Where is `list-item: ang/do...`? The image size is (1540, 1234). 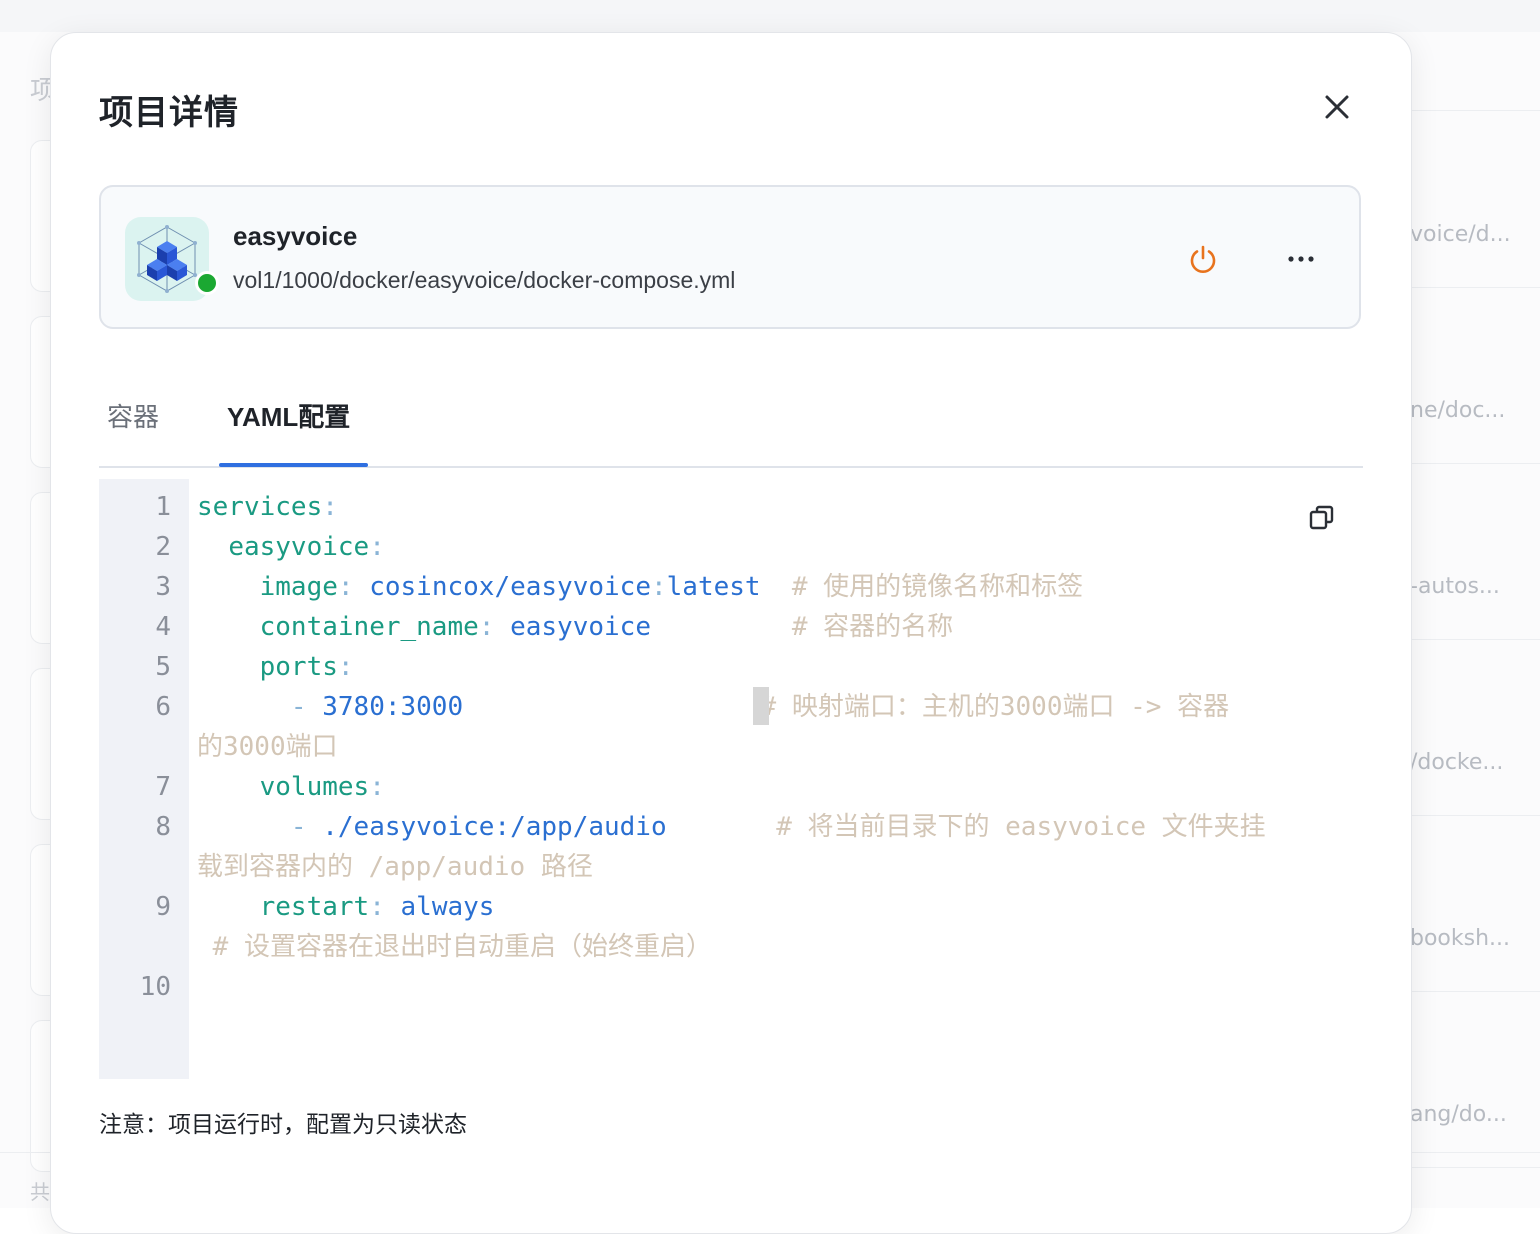 list-item: ang/do... is located at coordinates (1475, 1080).